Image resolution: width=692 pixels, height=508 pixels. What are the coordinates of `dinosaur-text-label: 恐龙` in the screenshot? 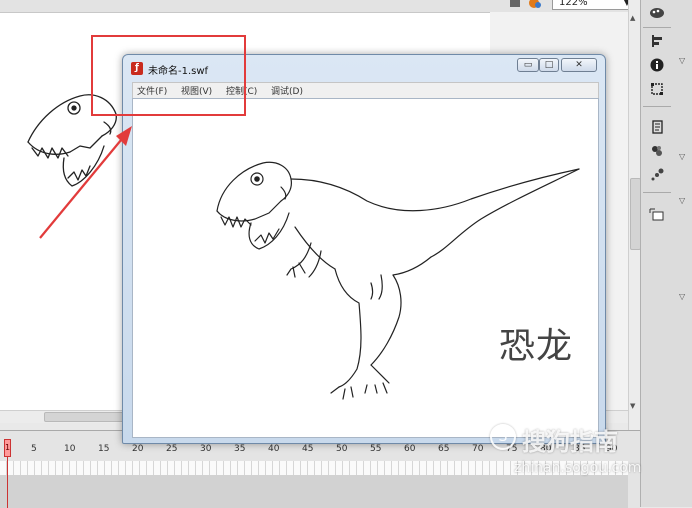 It's located at (536, 346).